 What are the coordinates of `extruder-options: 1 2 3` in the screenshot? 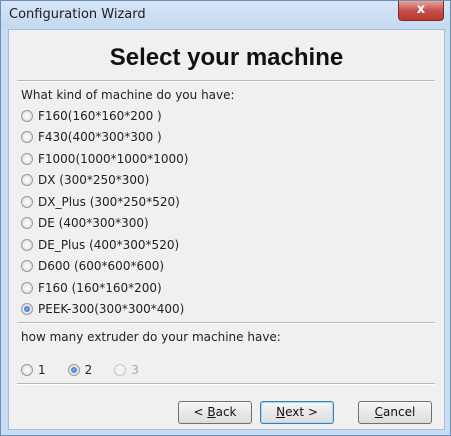 It's located at (91, 370).